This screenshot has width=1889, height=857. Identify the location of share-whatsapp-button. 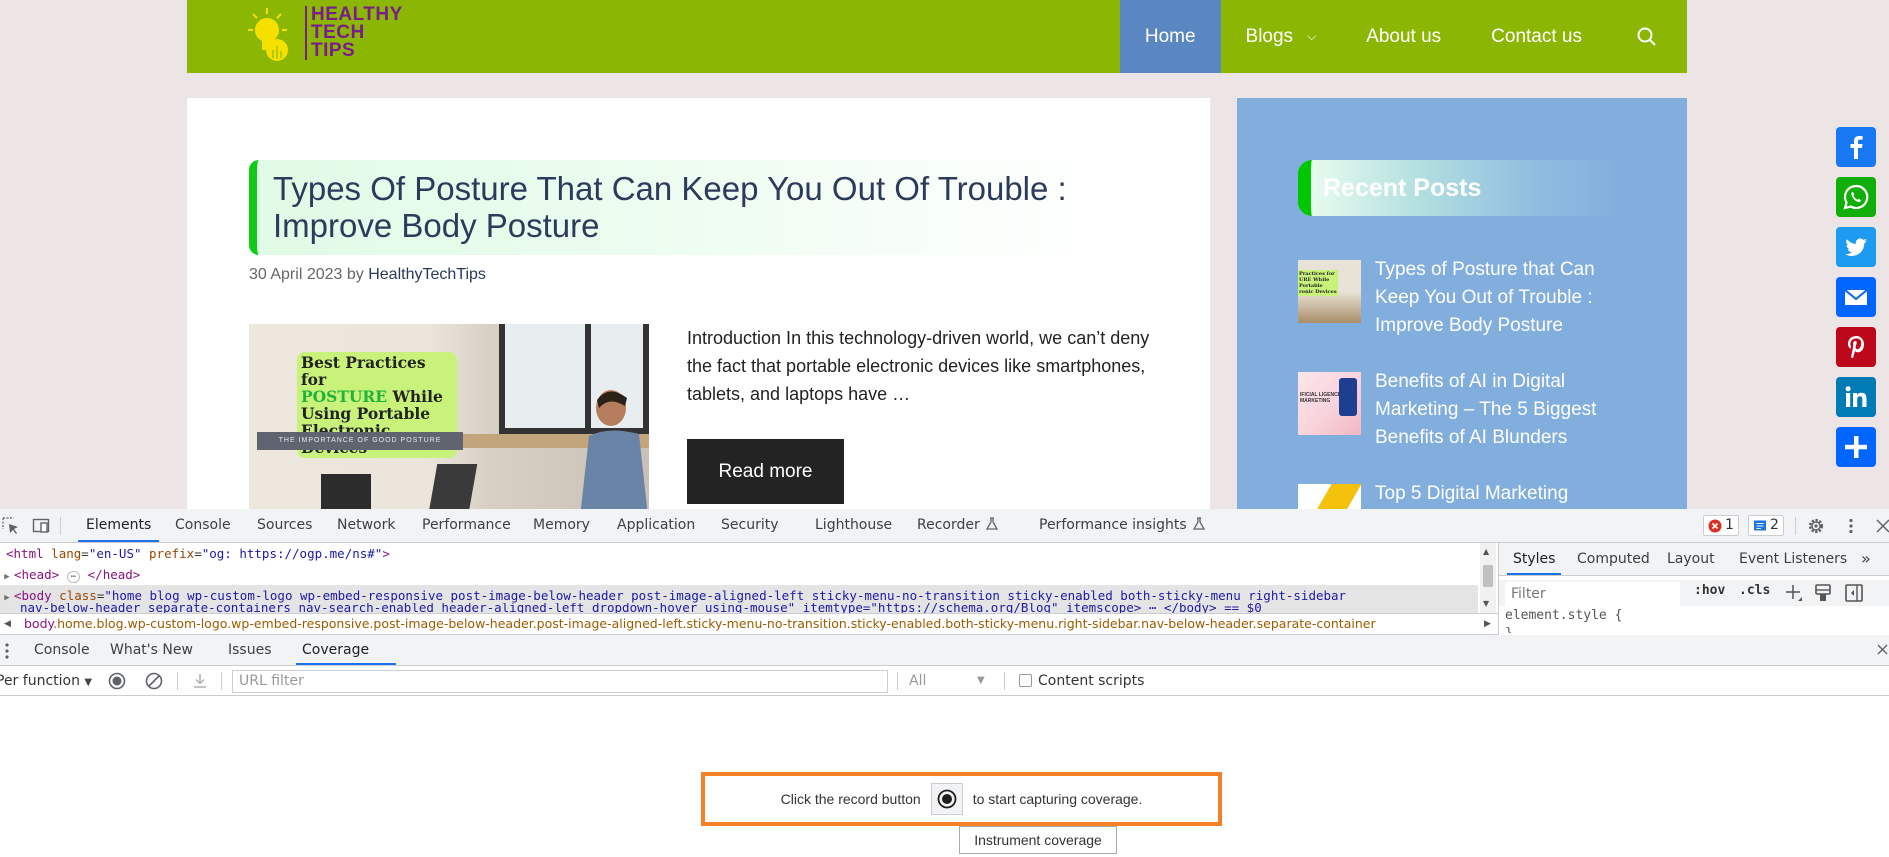
(1856, 197).